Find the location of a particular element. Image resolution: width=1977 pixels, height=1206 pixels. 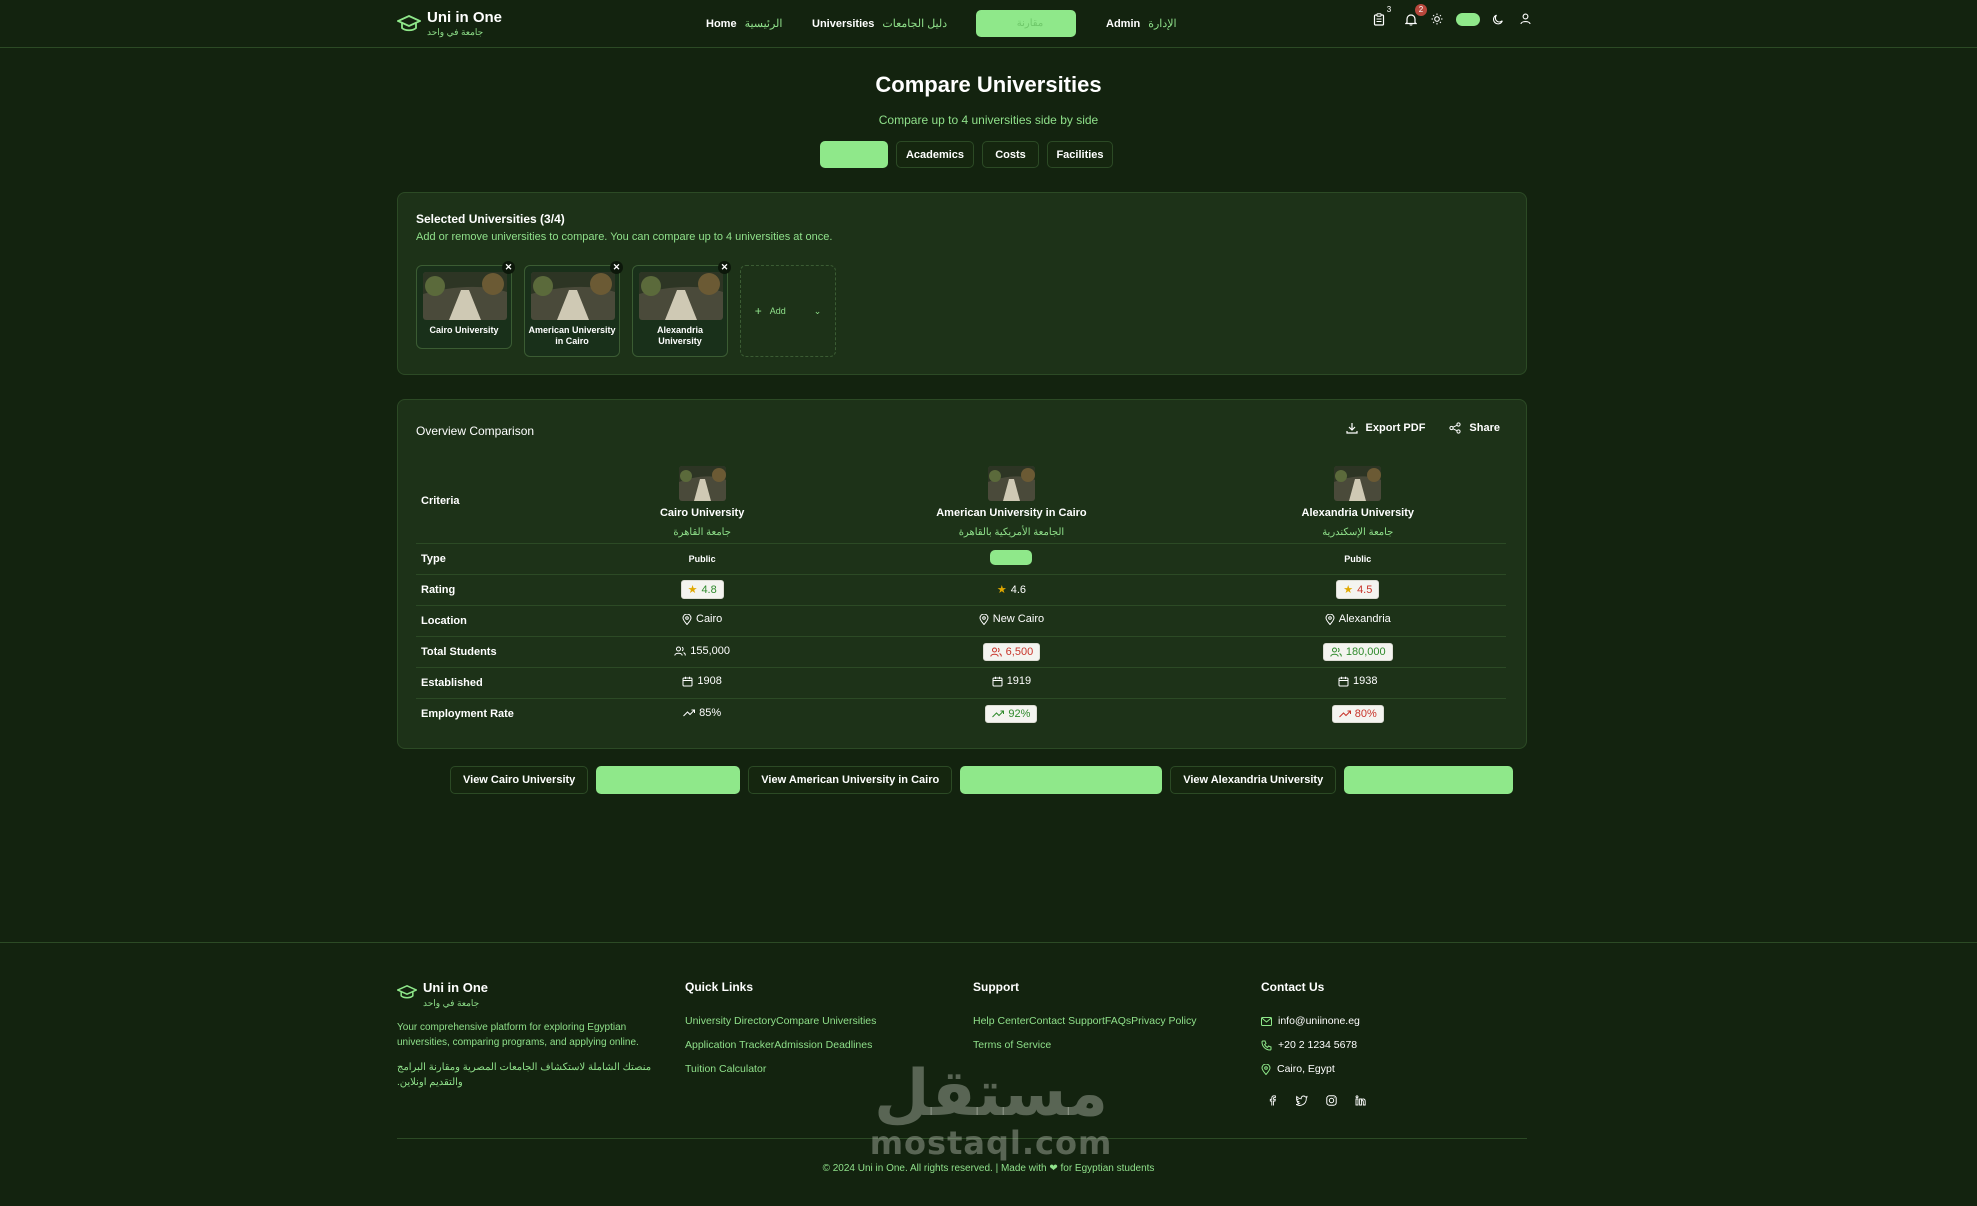

chevron-down-icon: ⌄ is located at coordinates (817, 310).